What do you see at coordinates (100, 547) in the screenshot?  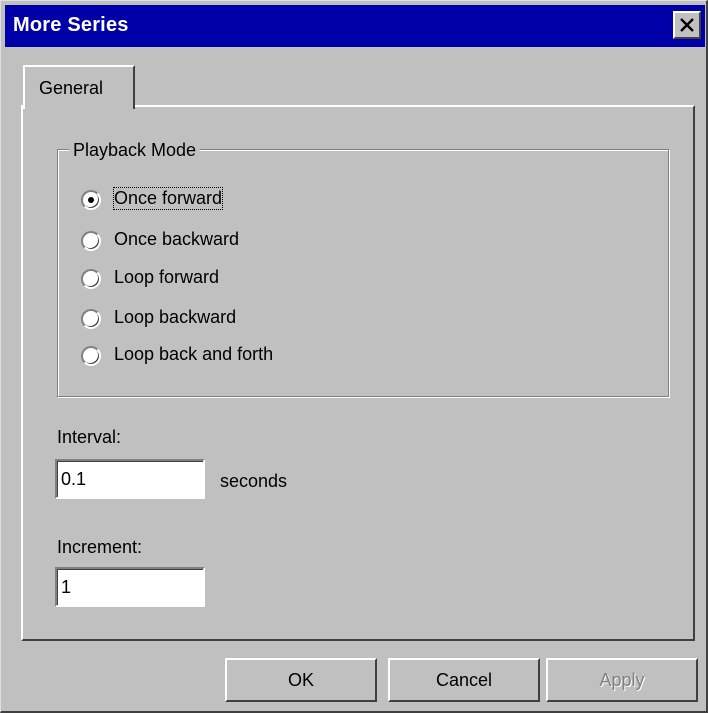 I see `increment-label: Increment:` at bounding box center [100, 547].